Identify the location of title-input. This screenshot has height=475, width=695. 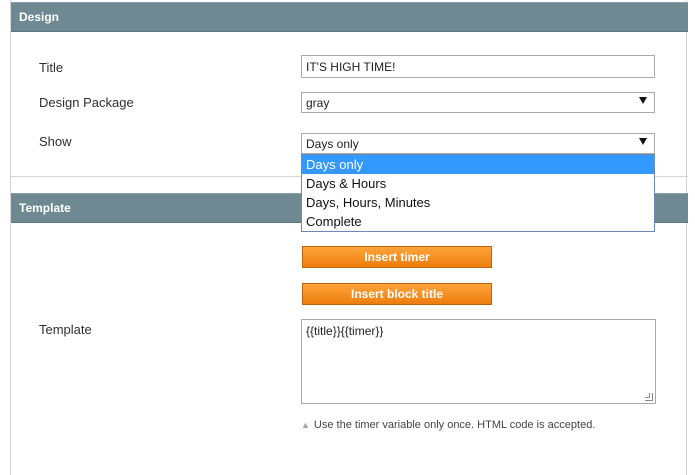
(478, 66).